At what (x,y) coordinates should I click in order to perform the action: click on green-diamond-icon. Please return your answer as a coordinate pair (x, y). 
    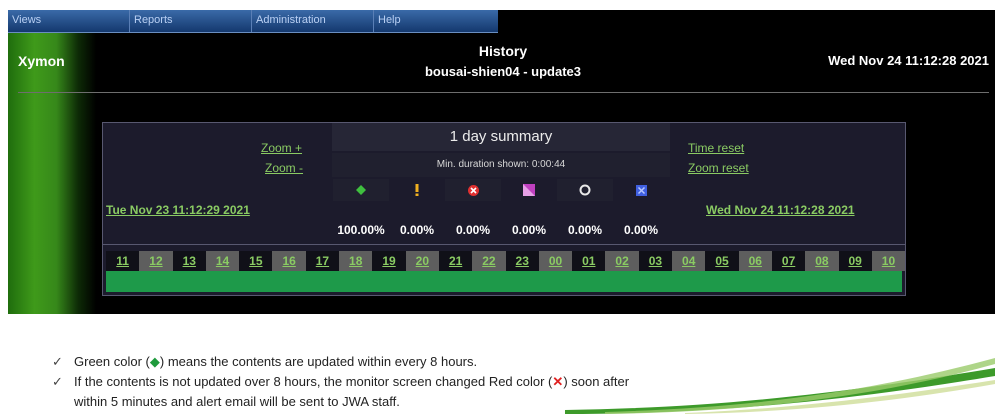
    Looking at the image, I should click on (361, 190).